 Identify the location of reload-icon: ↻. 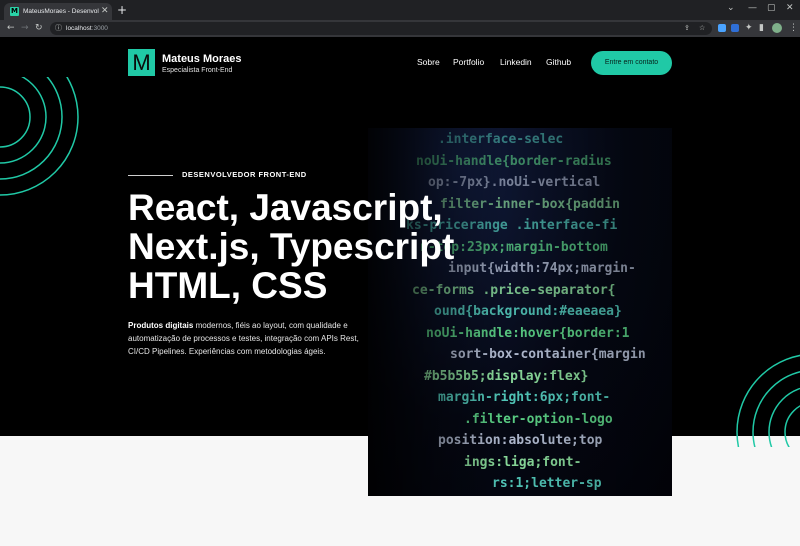
(39, 28).